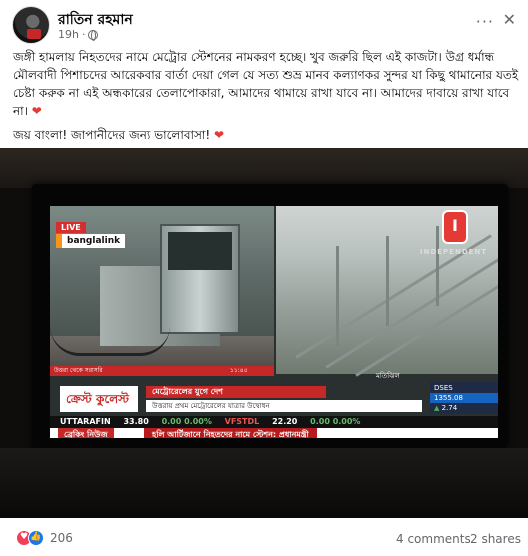 This screenshot has width=528, height=556. What do you see at coordinates (68, 34) in the screenshot?
I see `post-time: 19h` at bounding box center [68, 34].